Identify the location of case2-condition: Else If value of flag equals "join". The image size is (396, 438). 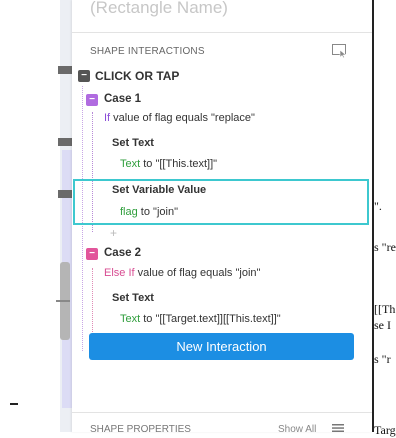
(182, 273).